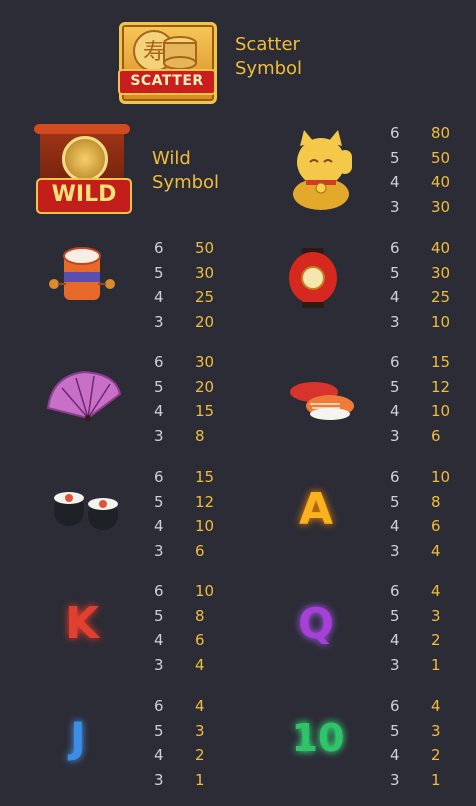 The width and height of the screenshot is (476, 806). Describe the element at coordinates (184, 399) in the screenshot. I see `paytable-fan: 6 30 5 20 4 15 38` at that location.